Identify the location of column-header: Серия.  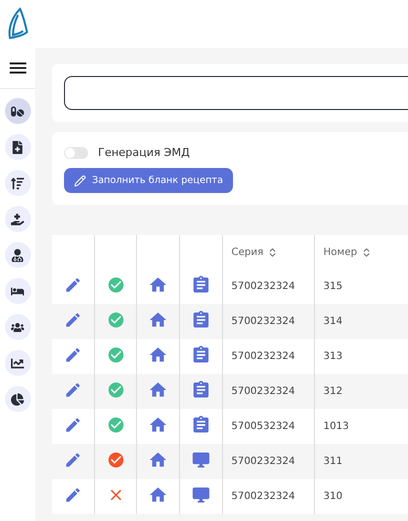
(254, 252).